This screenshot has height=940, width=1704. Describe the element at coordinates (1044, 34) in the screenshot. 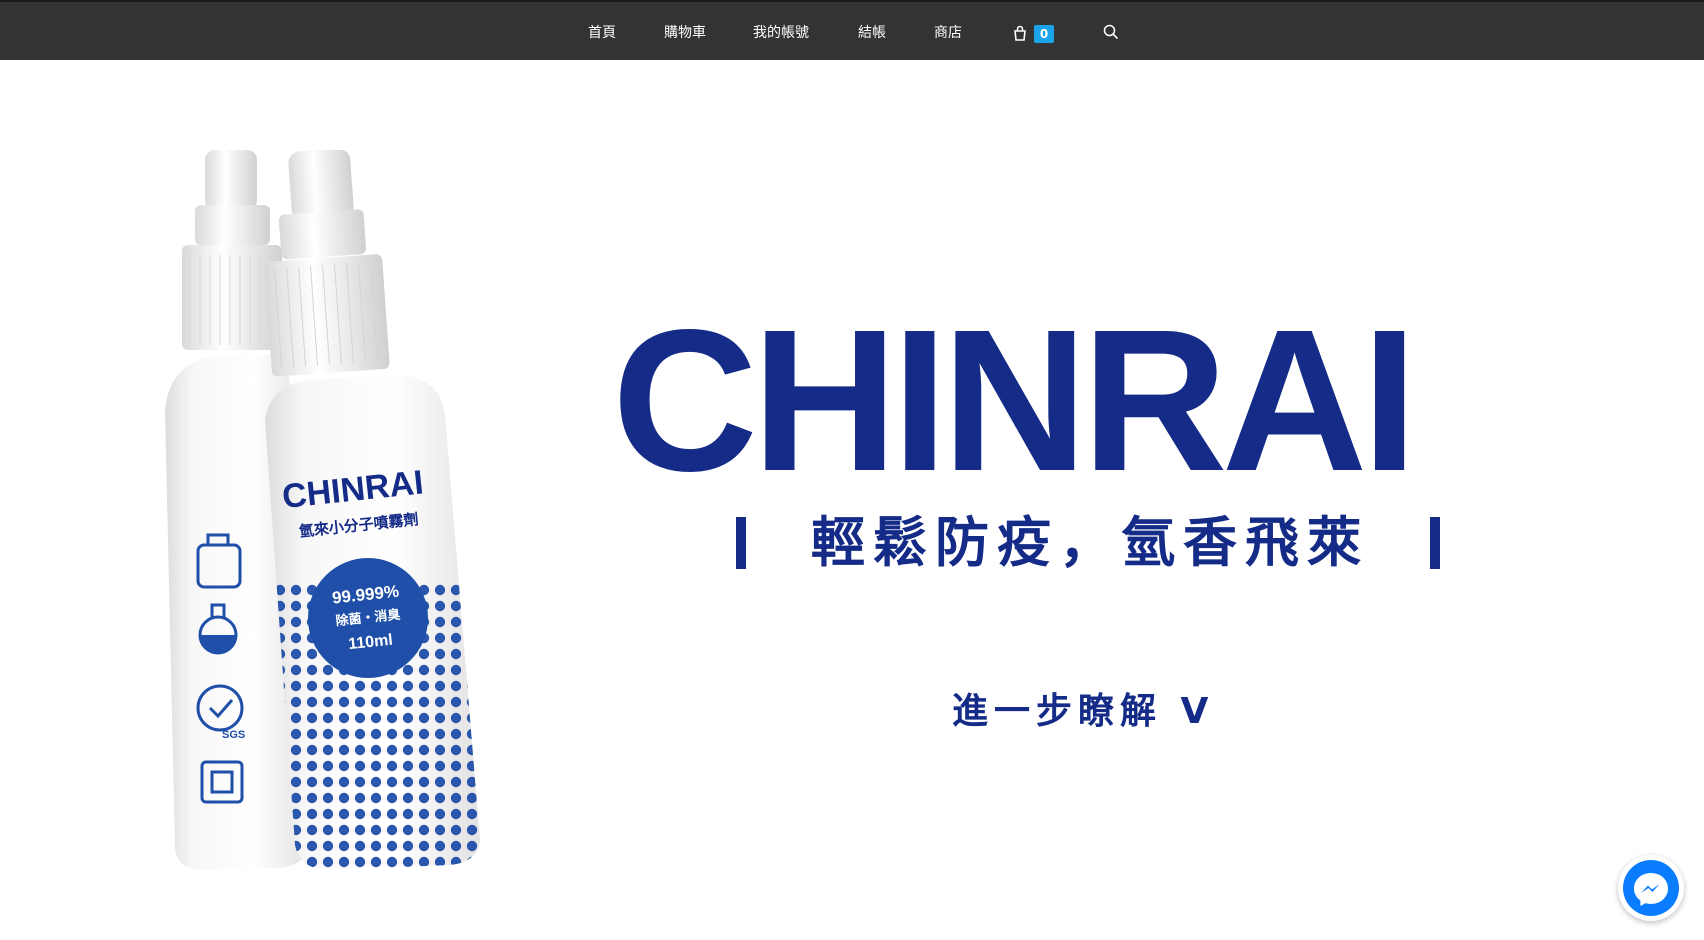

I see `cart-count-badge: 0` at that location.